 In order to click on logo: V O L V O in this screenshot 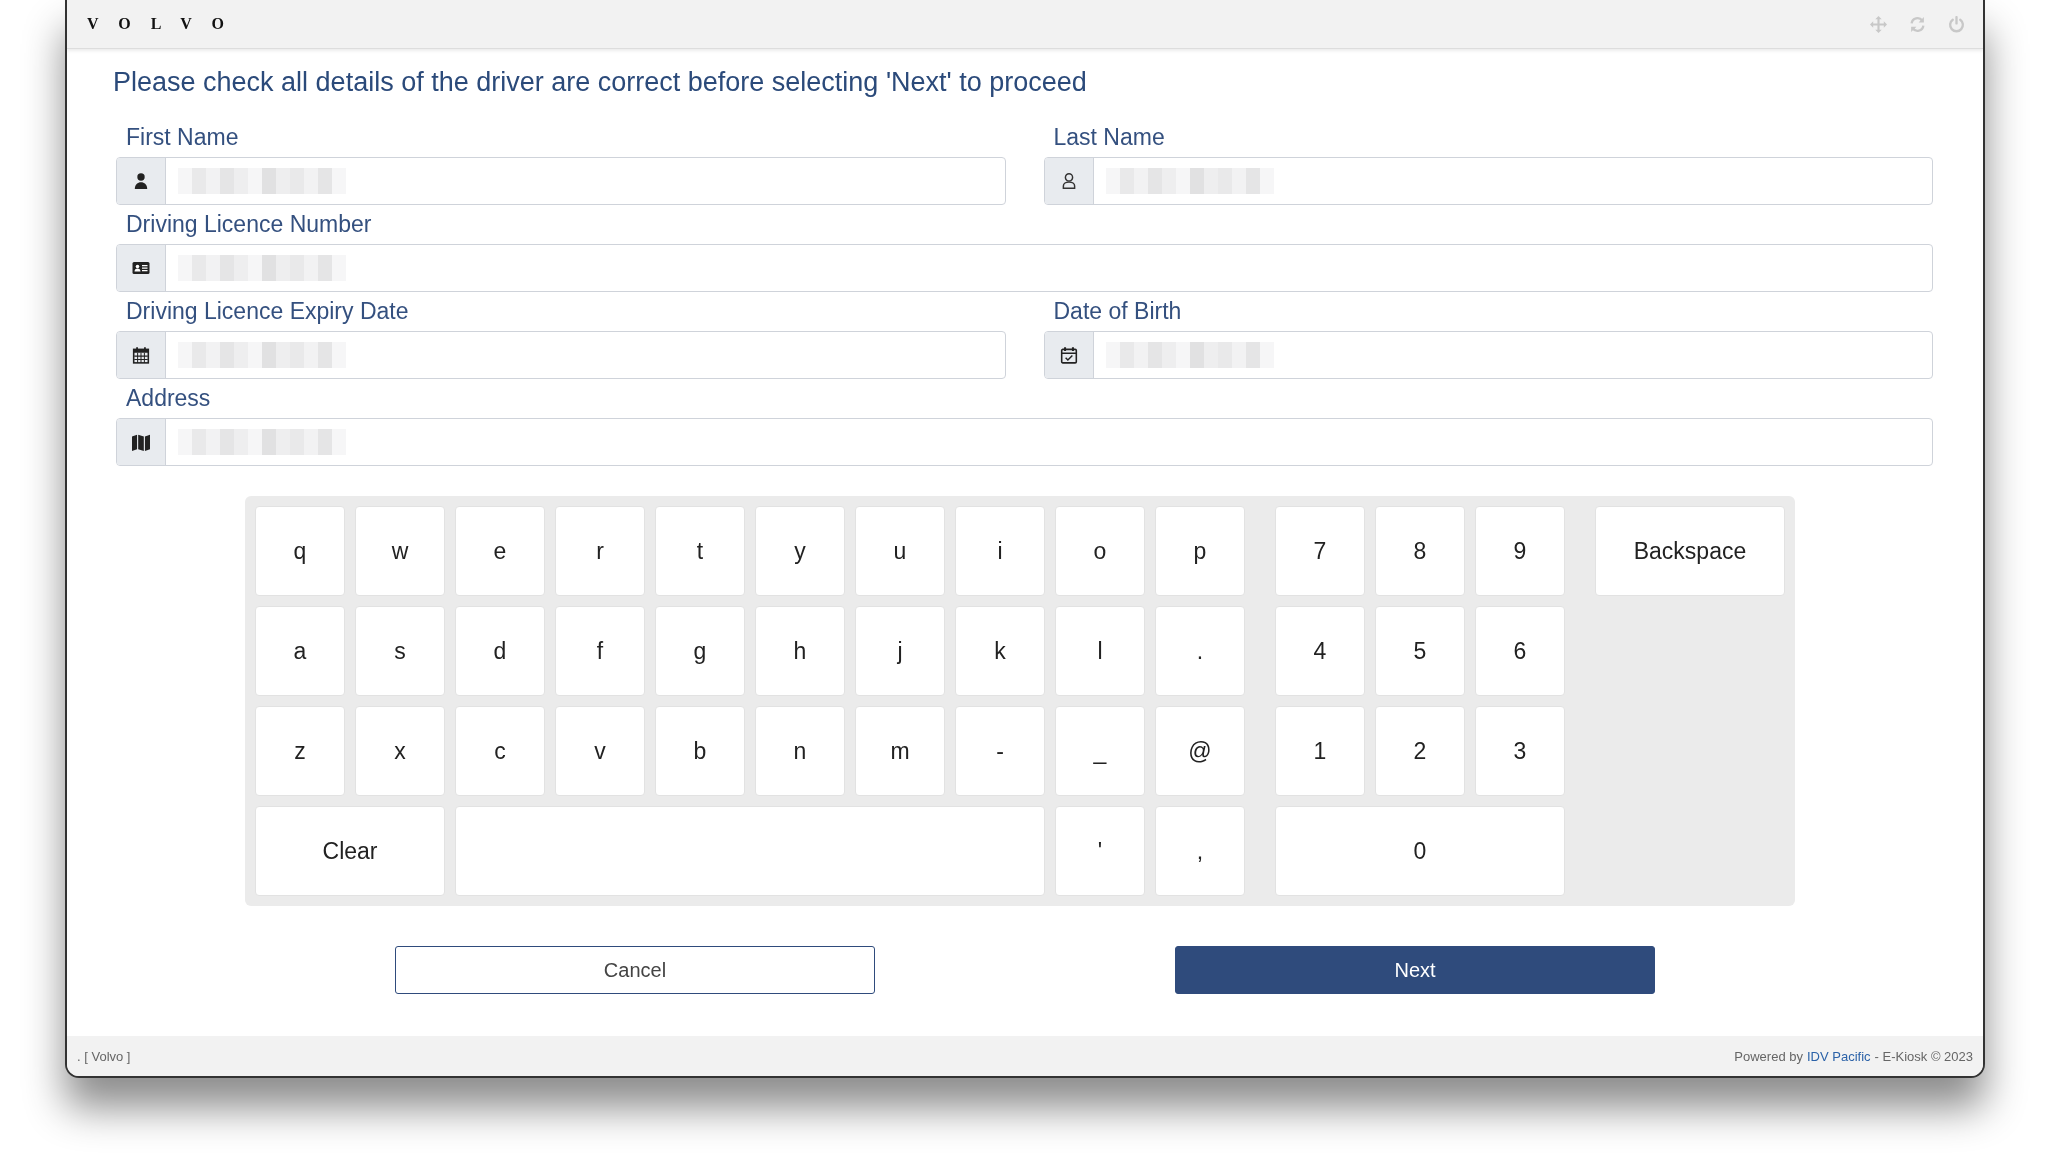, I will do `click(159, 24)`.